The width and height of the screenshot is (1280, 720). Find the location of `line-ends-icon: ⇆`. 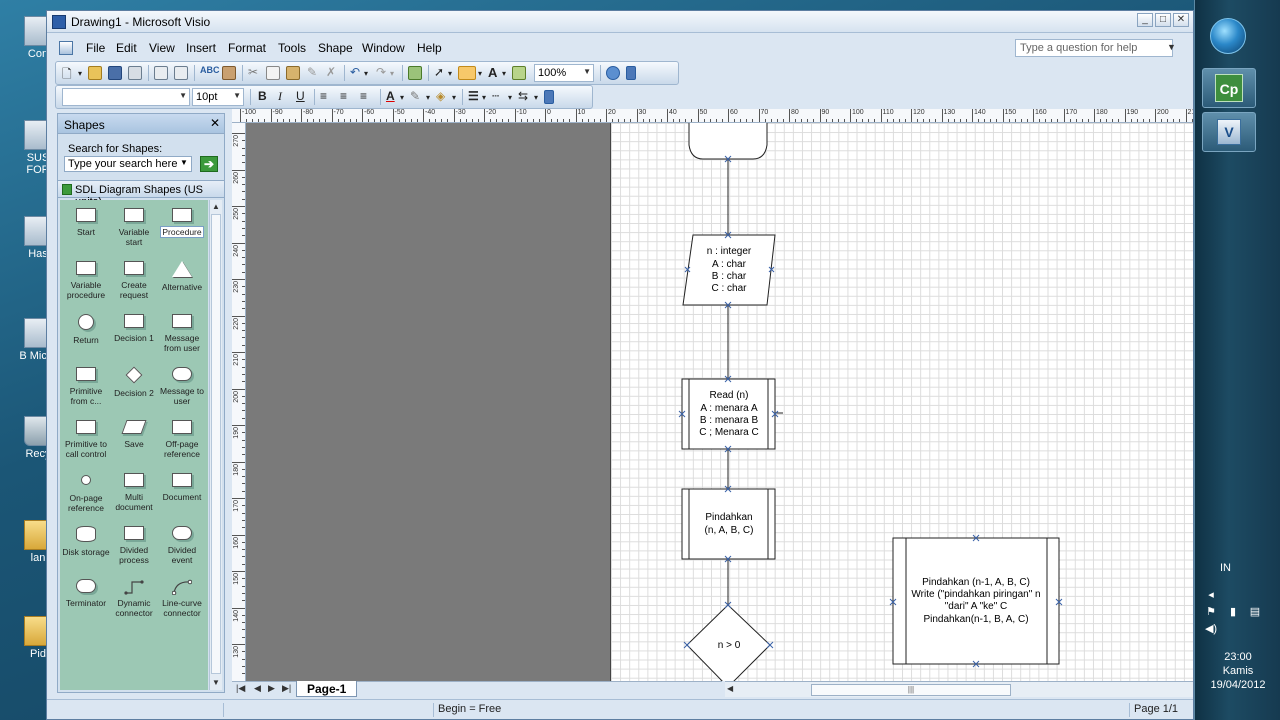

line-ends-icon: ⇆ is located at coordinates (523, 96).